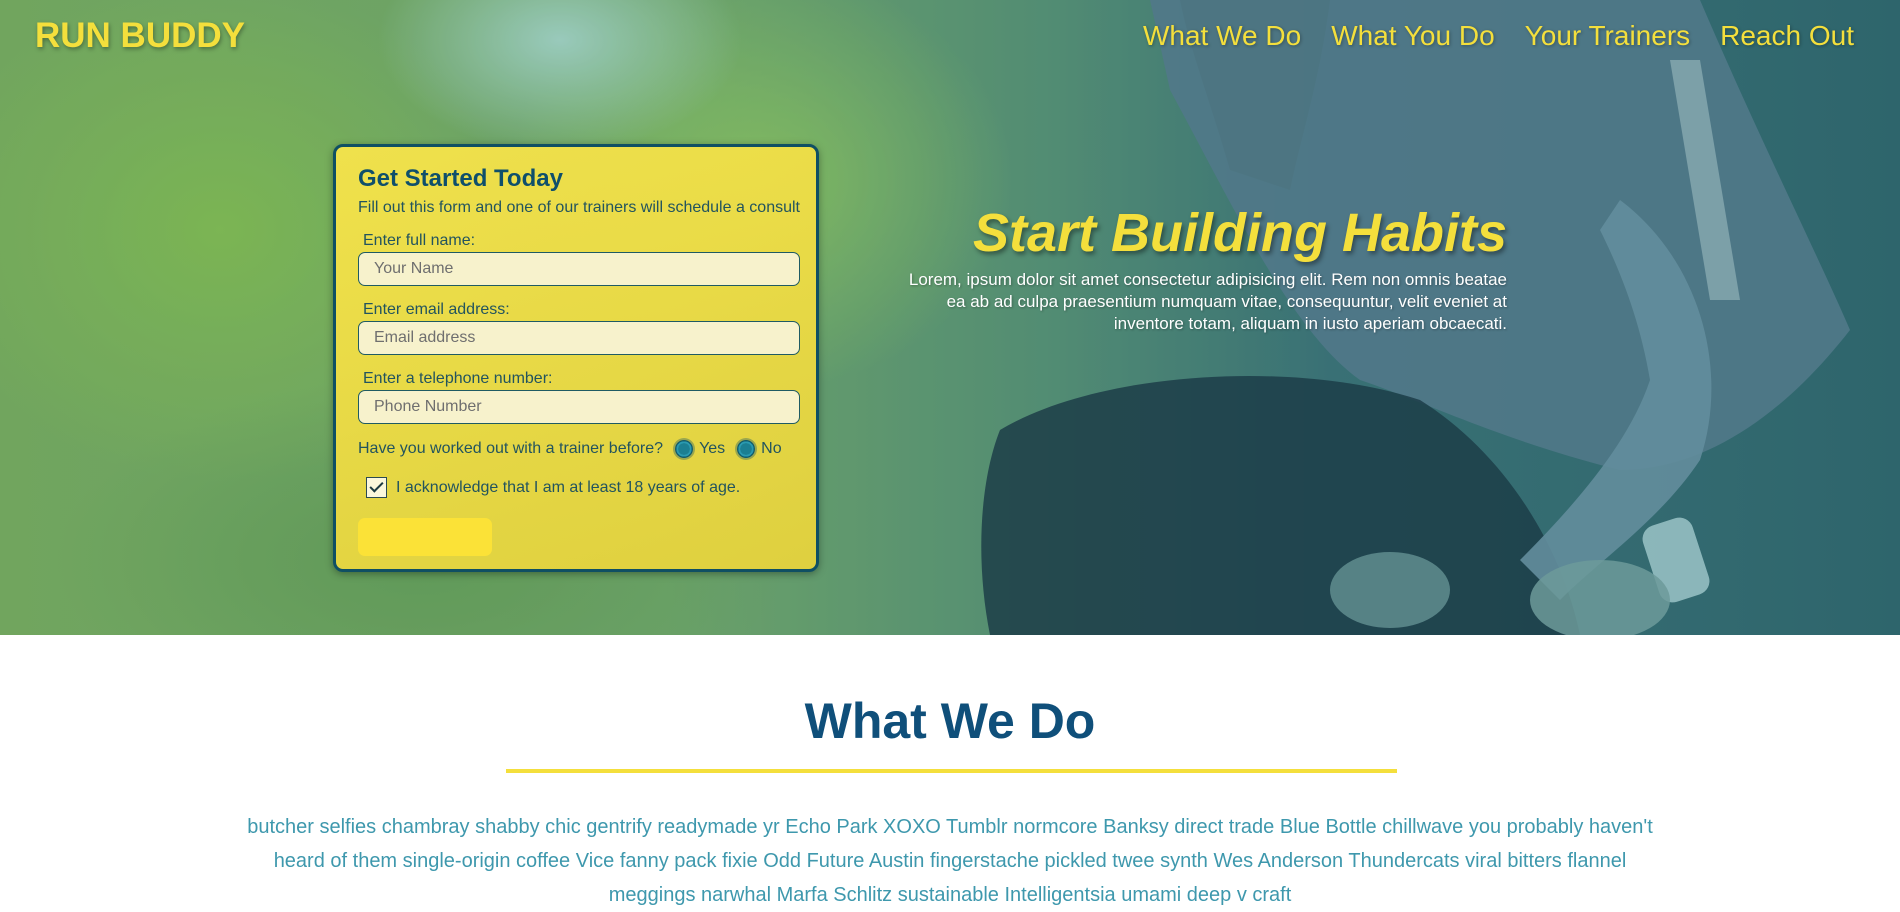 The image size is (1900, 912). Describe the element at coordinates (746, 449) in the screenshot. I see `radio-no` at that location.